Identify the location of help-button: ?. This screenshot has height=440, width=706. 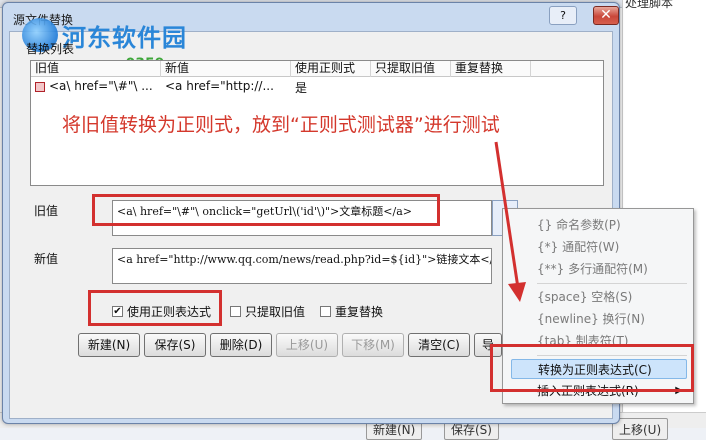
(563, 15).